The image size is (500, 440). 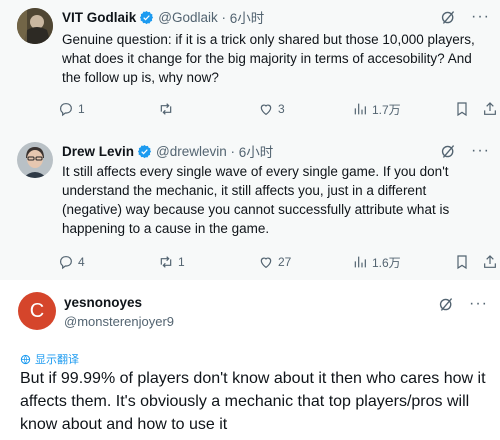 I want to click on like-count: 3, so click(x=281, y=109).